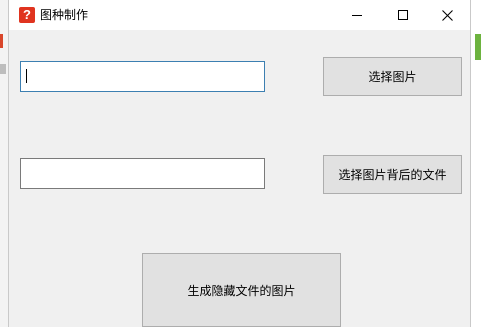 Image resolution: width=481 pixels, height=327 pixels. Describe the element at coordinates (142, 173) in the screenshot. I see `hidden-file-path-input` at that location.